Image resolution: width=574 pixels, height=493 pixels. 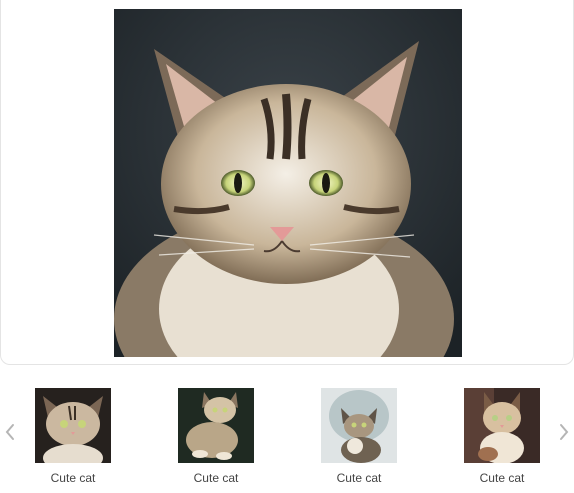 I want to click on chevron-left-icon, so click(x=10, y=432).